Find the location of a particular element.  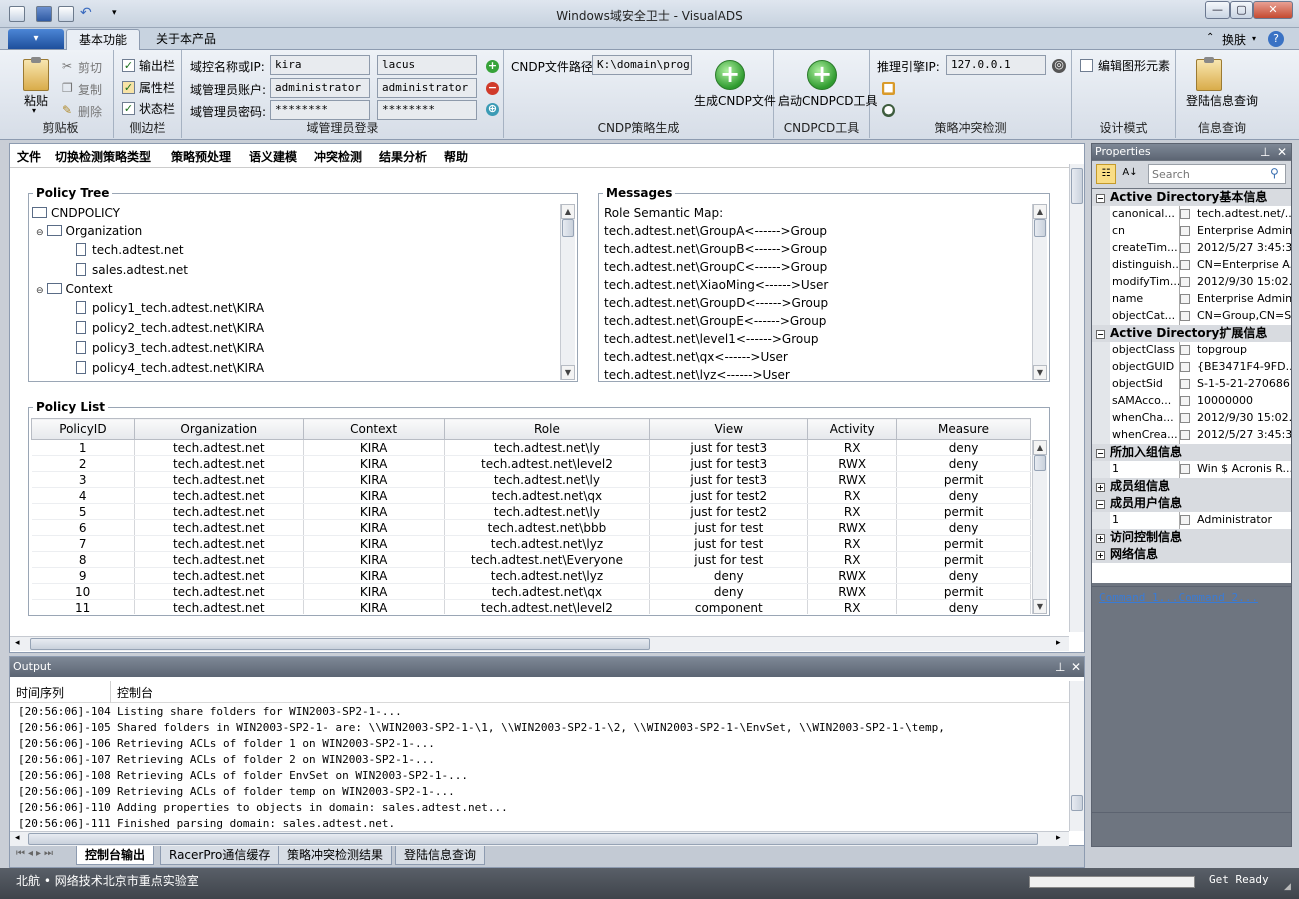

expand-icon: + is located at coordinates (1100, 487).